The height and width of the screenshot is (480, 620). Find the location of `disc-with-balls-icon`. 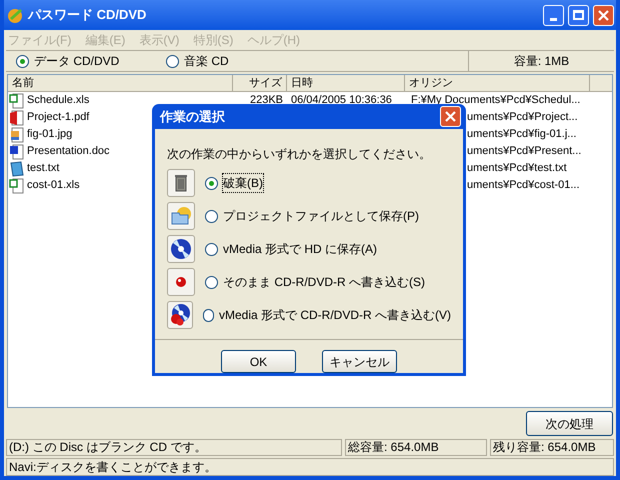

disc-with-balls-icon is located at coordinates (180, 315).